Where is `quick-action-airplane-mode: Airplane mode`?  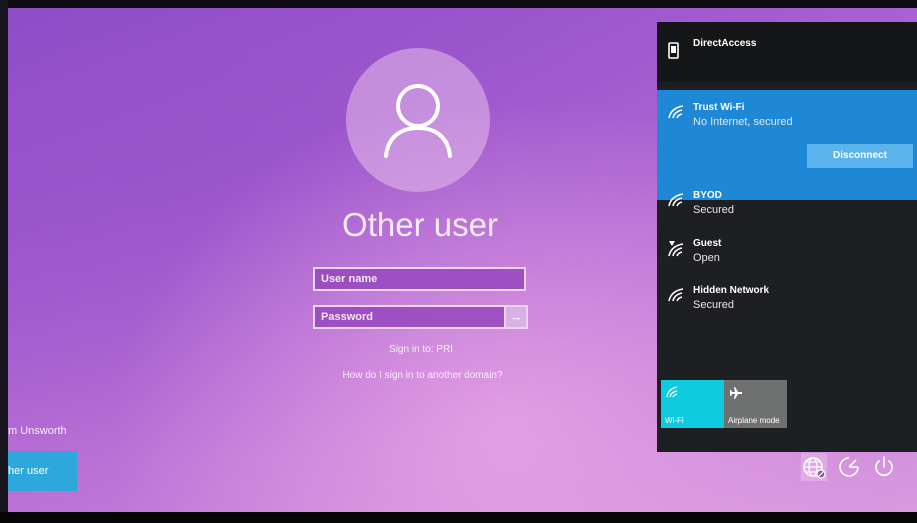 quick-action-airplane-mode: Airplane mode is located at coordinates (755, 404).